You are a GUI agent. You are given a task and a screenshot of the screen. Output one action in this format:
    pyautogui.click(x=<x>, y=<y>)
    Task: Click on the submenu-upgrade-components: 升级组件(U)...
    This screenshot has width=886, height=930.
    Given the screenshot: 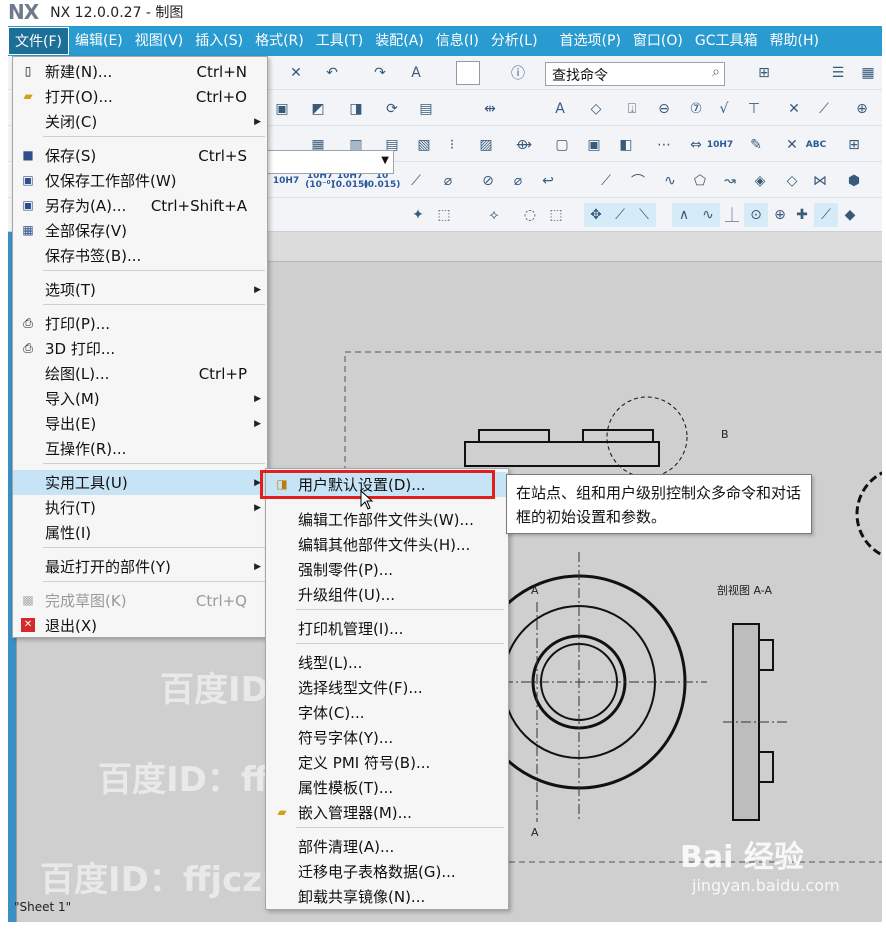 What is the action you would take?
    pyautogui.click(x=387, y=594)
    